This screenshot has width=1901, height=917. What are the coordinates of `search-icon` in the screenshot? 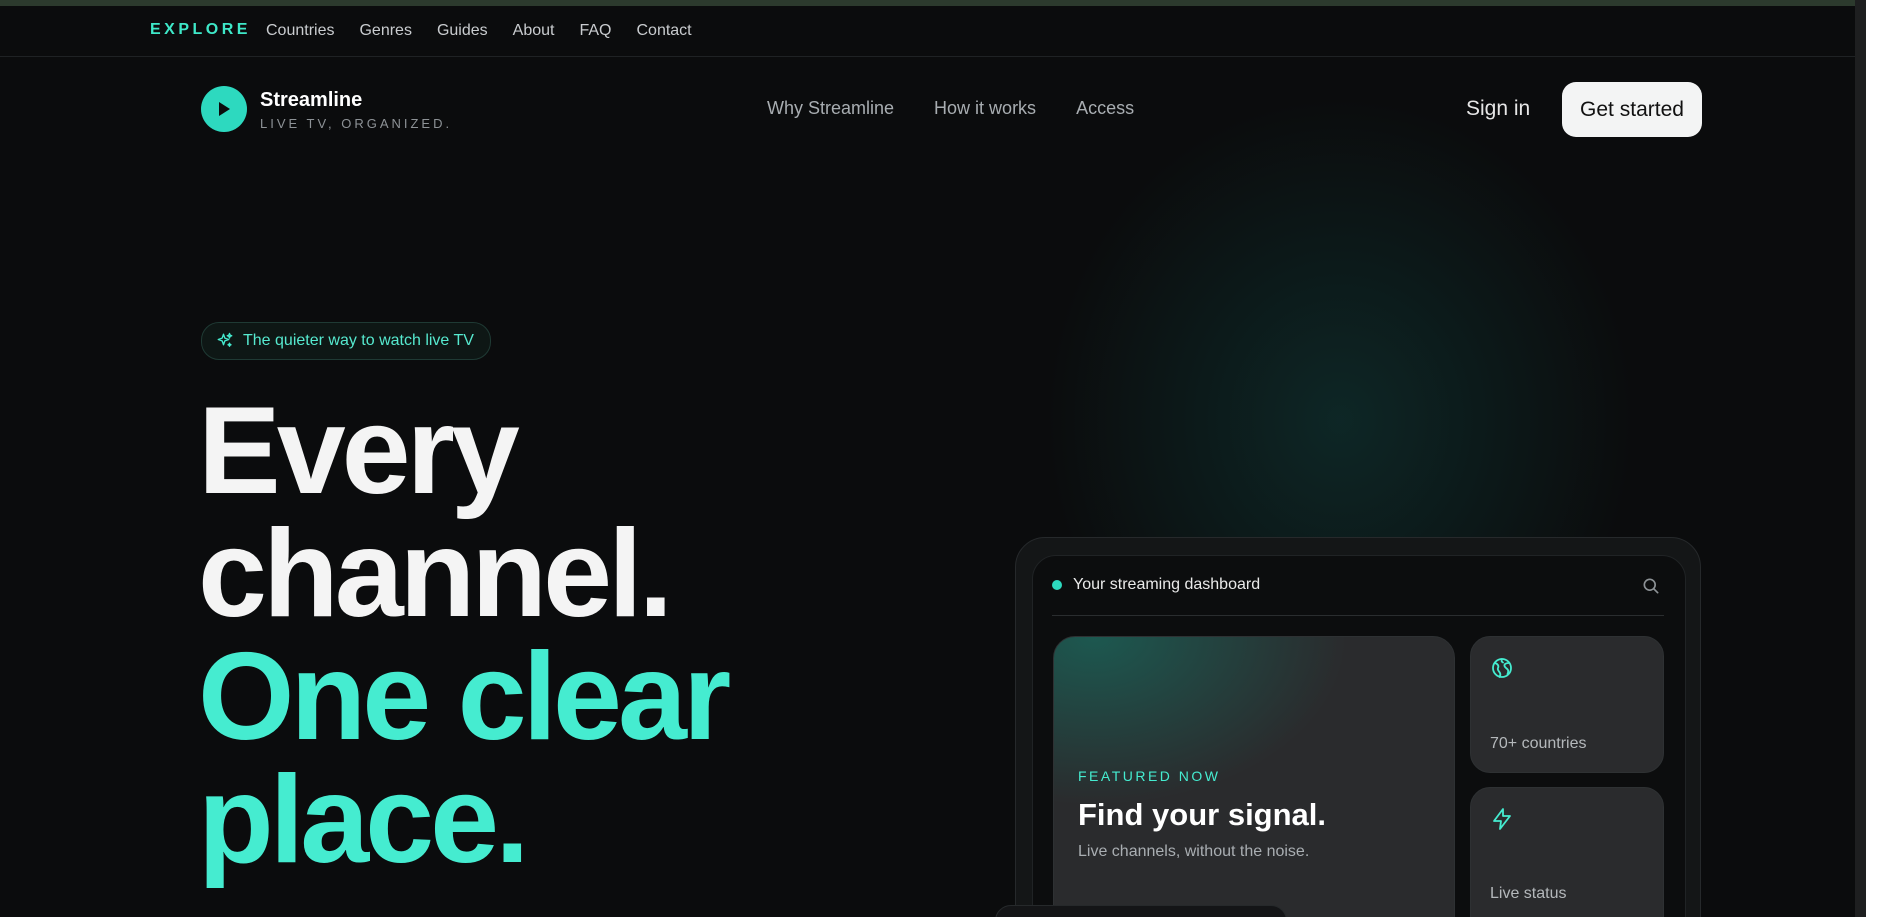 It's located at (1651, 586).